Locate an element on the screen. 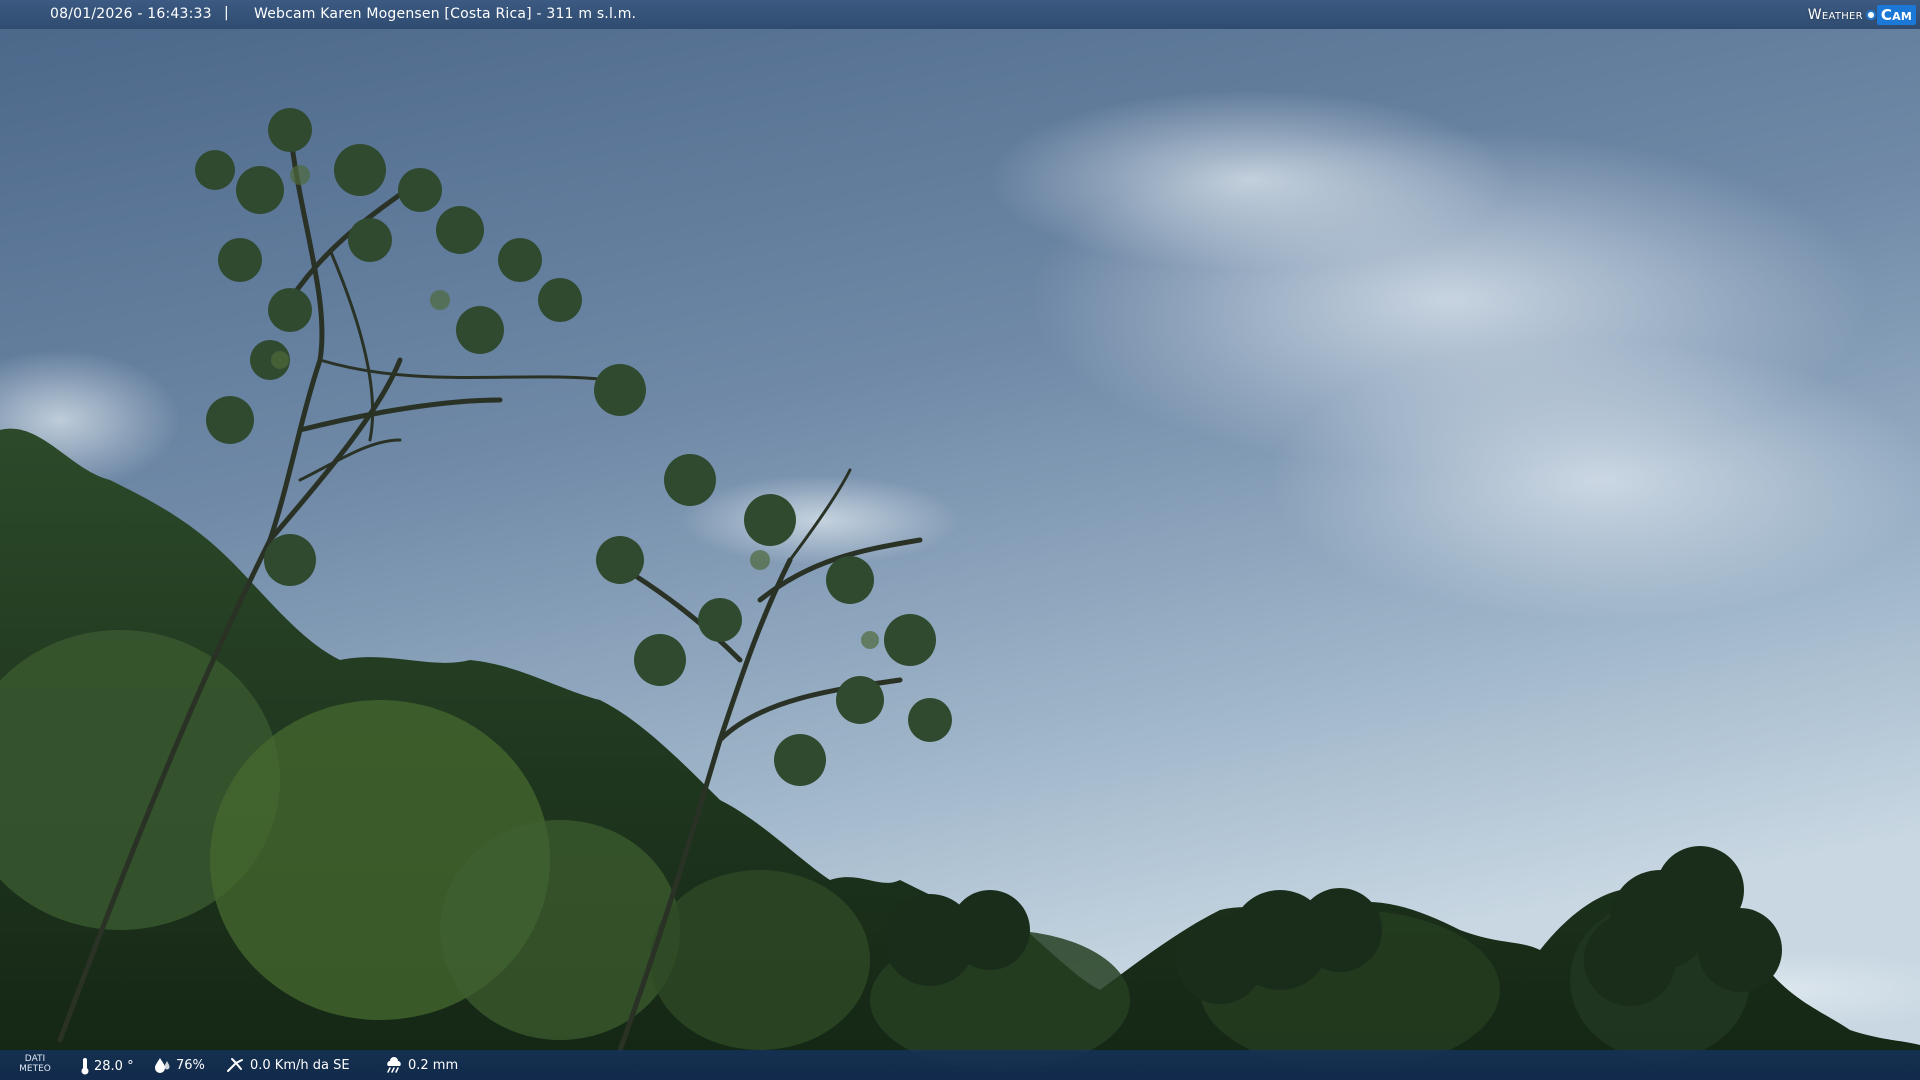 The width and height of the screenshot is (1920, 1080). logo-weather-text: Weather is located at coordinates (1835, 15).